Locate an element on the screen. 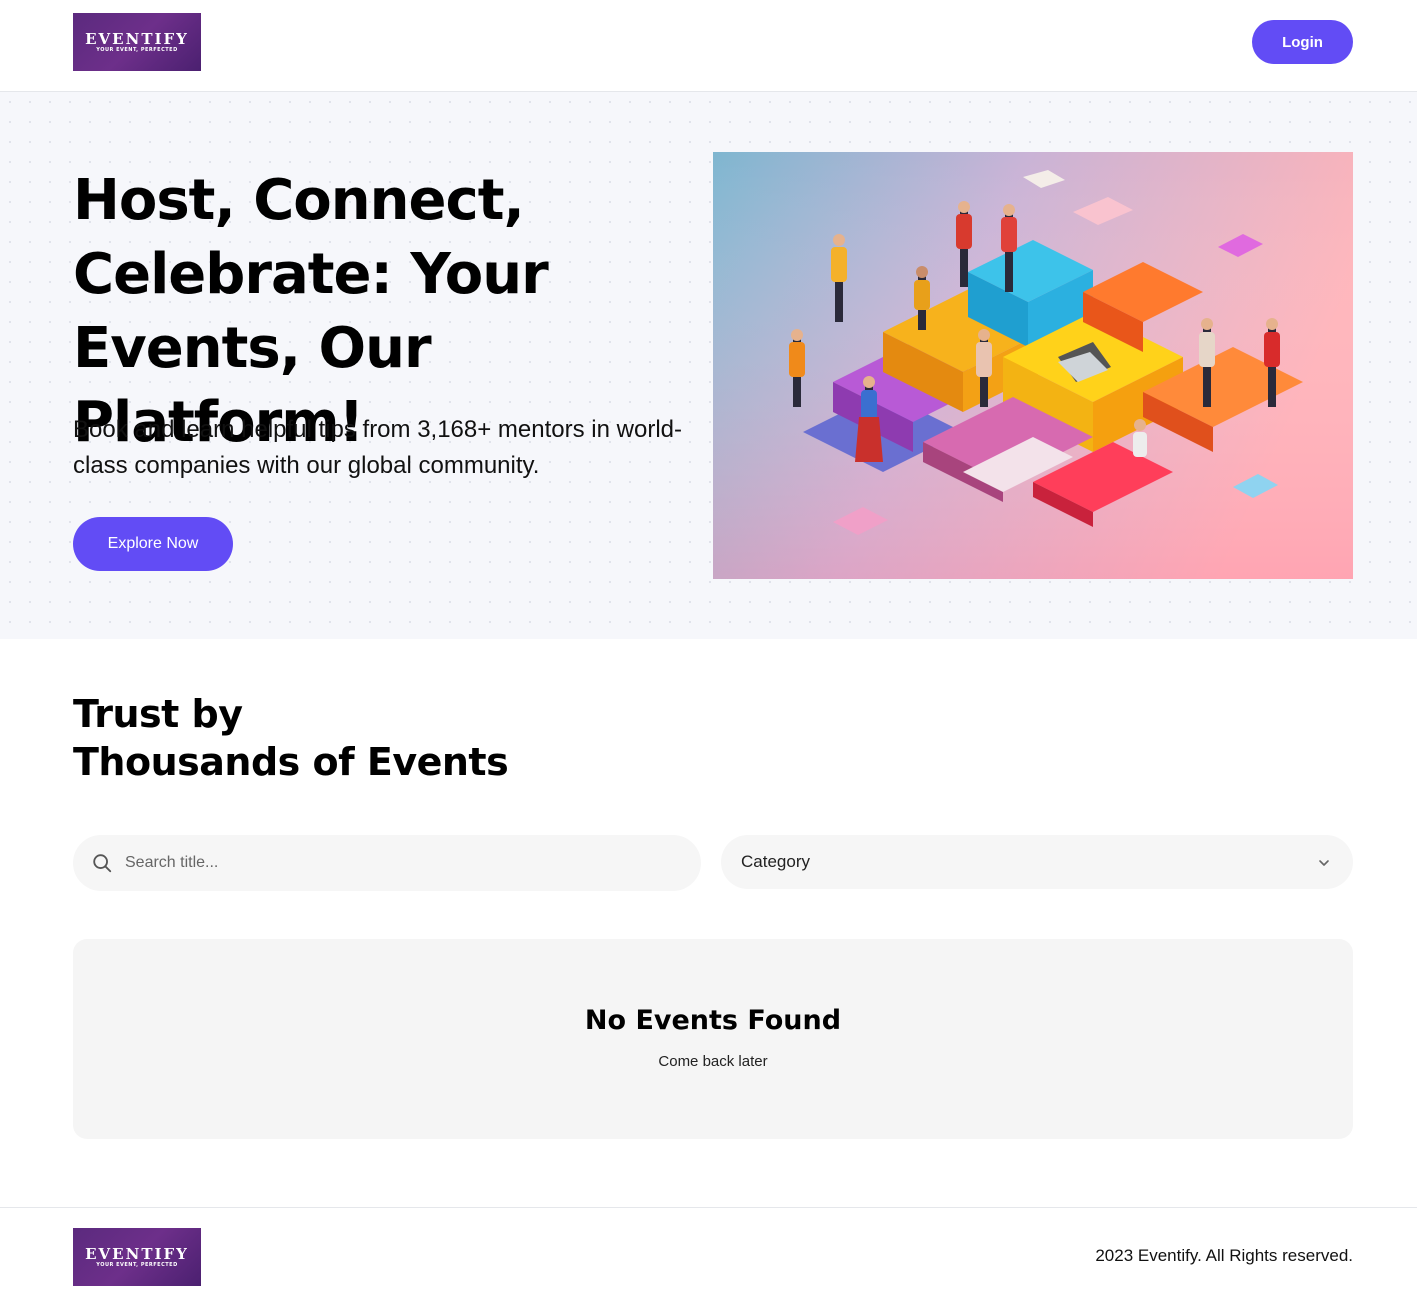 The image size is (1417, 1307). search-box is located at coordinates (387, 863).